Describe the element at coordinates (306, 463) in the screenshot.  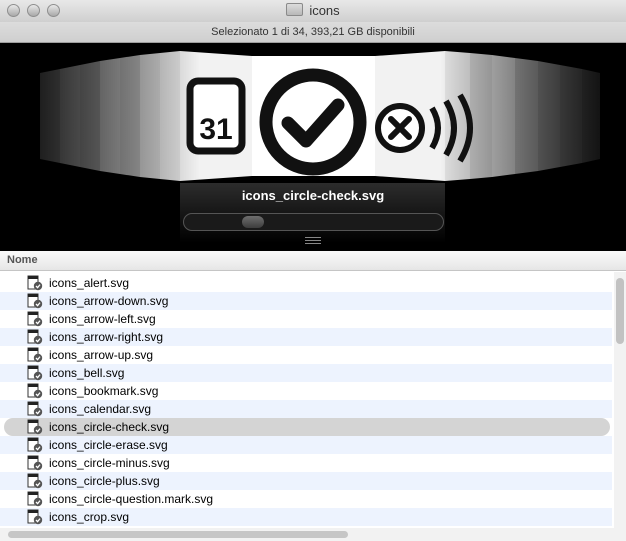
I see `list-item: icons_circle-minus.svg` at that location.